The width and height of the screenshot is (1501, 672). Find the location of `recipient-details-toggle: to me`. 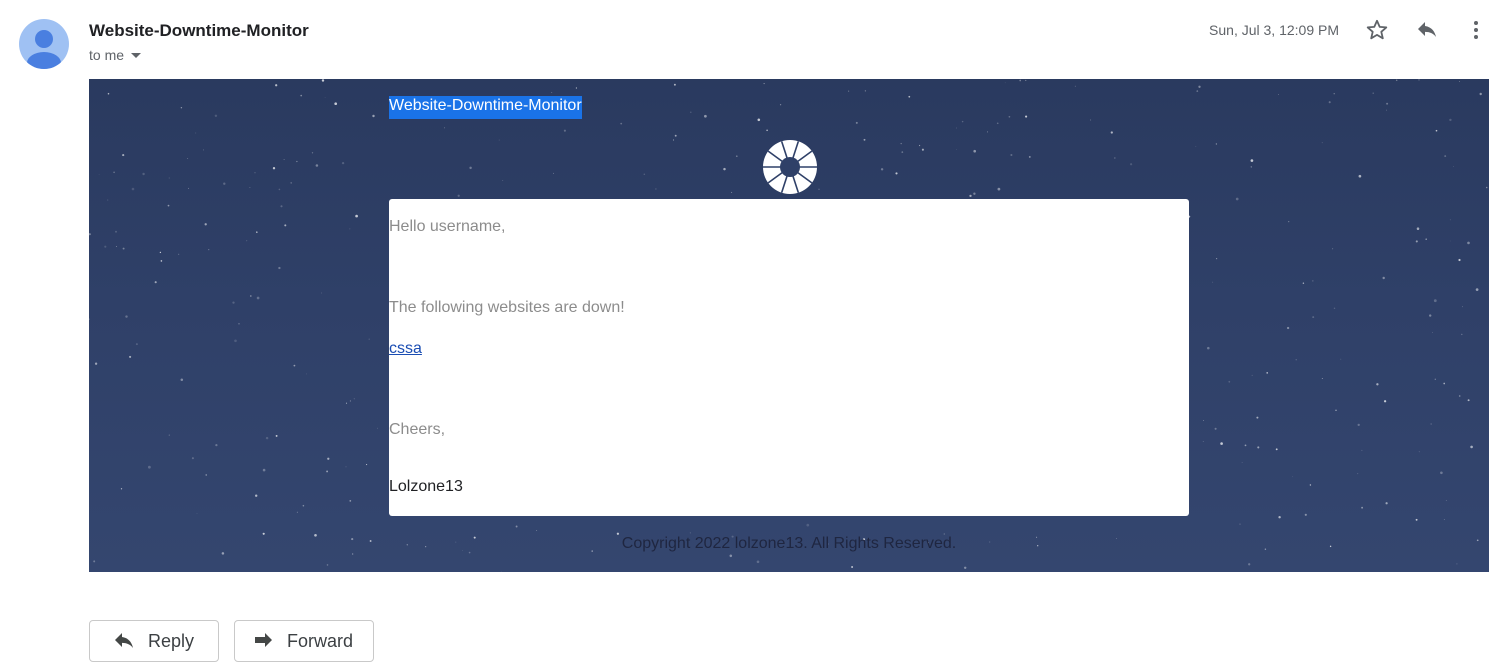

recipient-details-toggle: to me is located at coordinates (115, 55).